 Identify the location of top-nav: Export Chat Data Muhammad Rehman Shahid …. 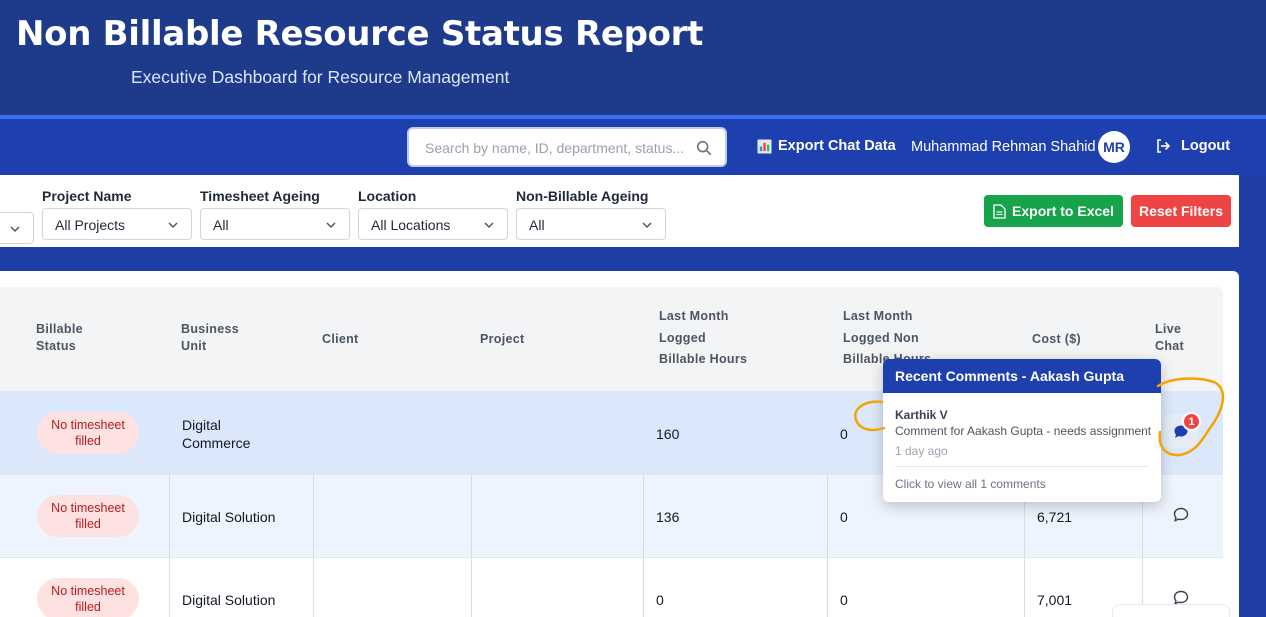
(633, 147).